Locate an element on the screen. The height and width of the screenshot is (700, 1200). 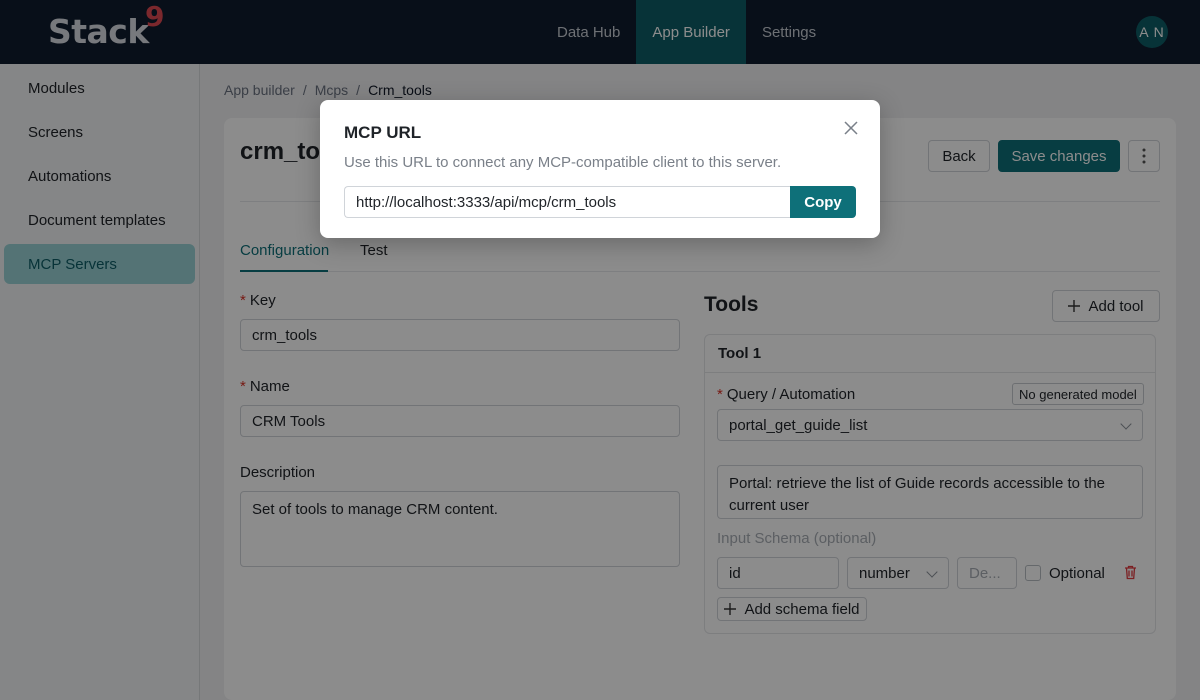
close-icon is located at coordinates (851, 128).